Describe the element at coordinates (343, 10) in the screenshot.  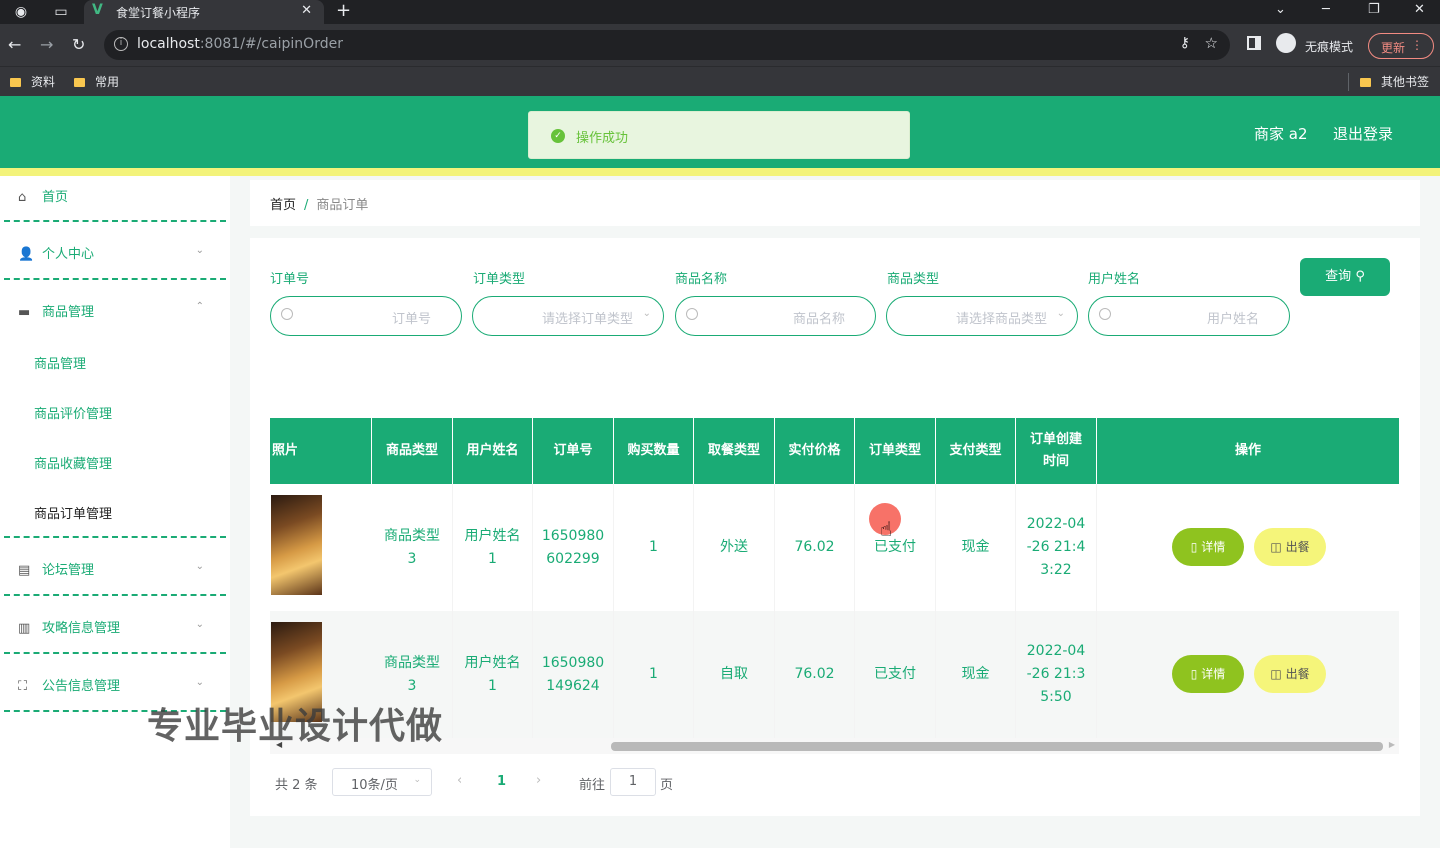
I see `new-tab-icon: +` at that location.